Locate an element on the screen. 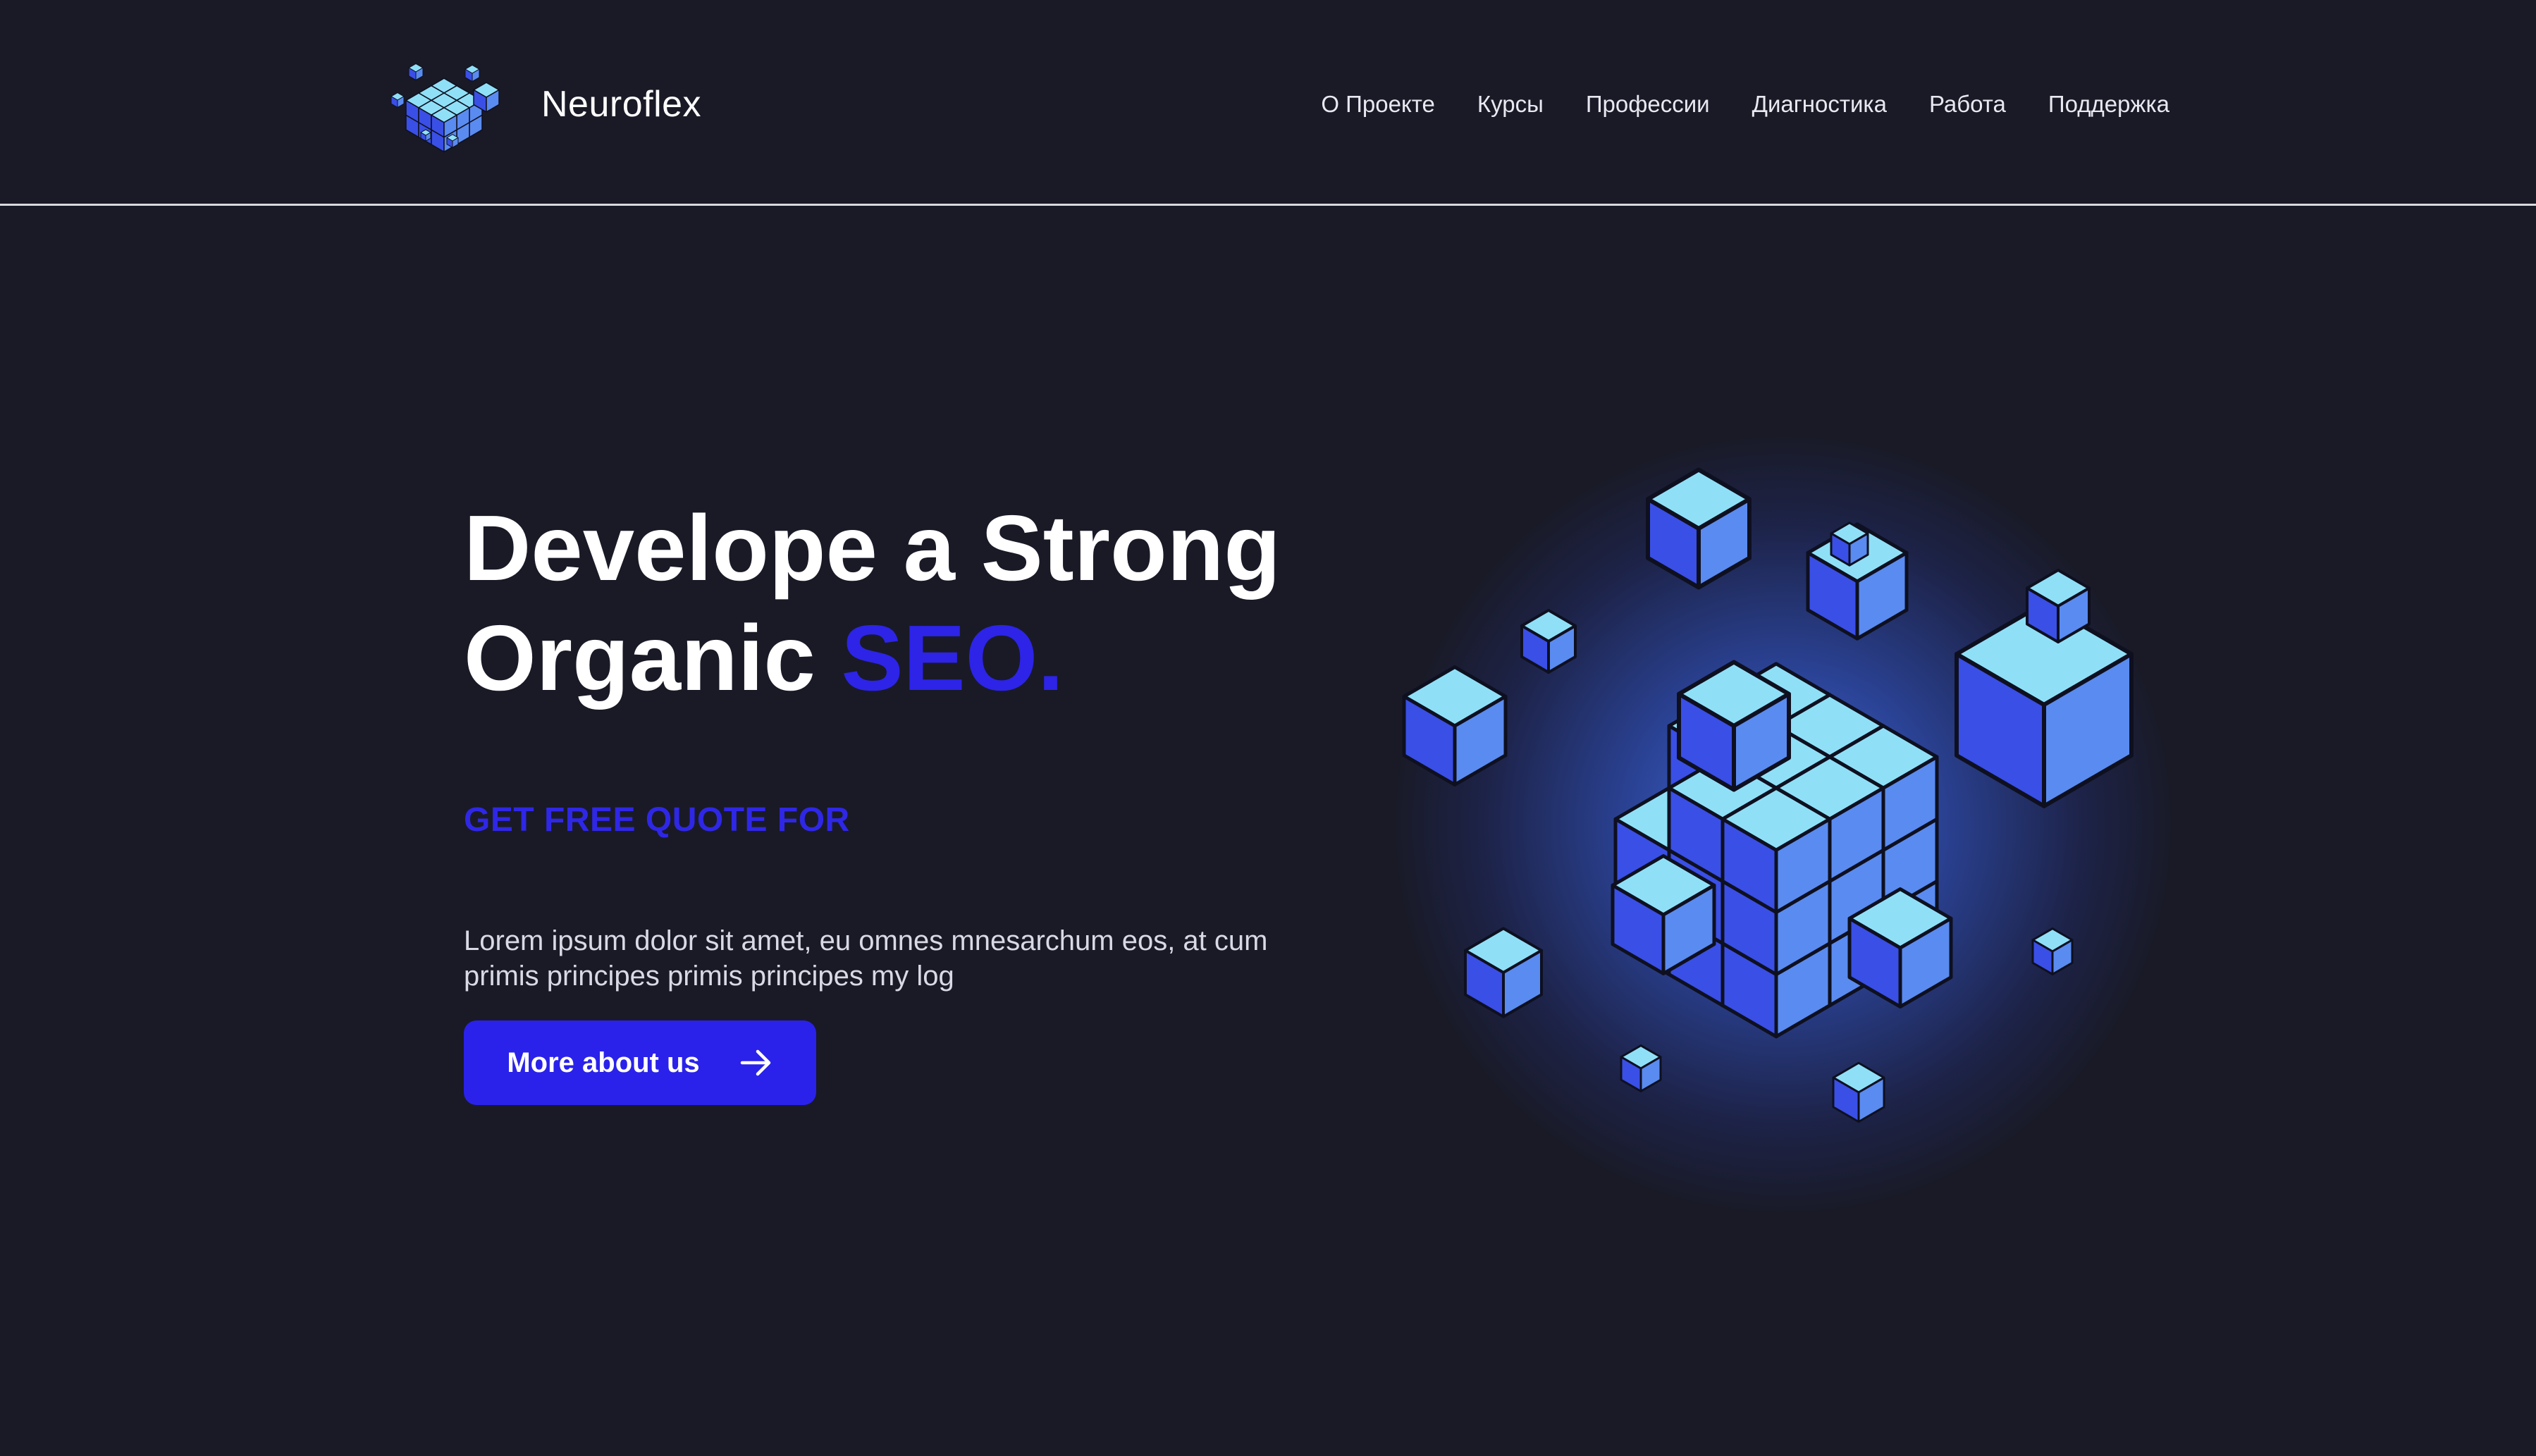  hero-title: Develope a Strong Organic SEO. is located at coordinates (922, 603).